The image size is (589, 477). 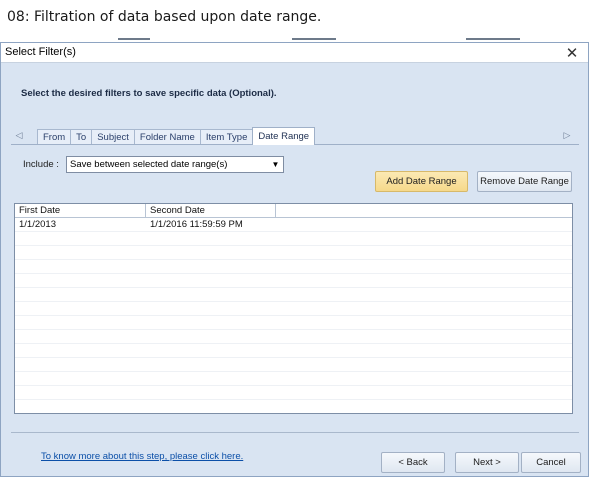 What do you see at coordinates (196, 224) in the screenshot?
I see `cell-second-date: 1/1/2016 11:59:59 PM` at bounding box center [196, 224].